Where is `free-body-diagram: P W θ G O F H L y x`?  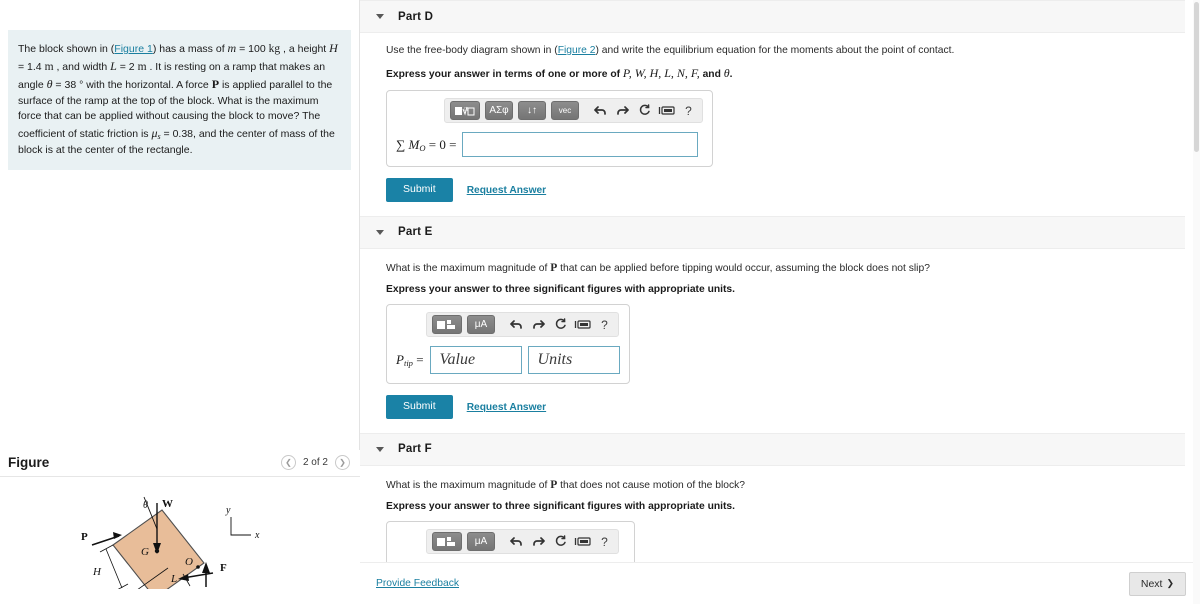 free-body-diagram: P W θ G O F H L y x is located at coordinates (170, 542).